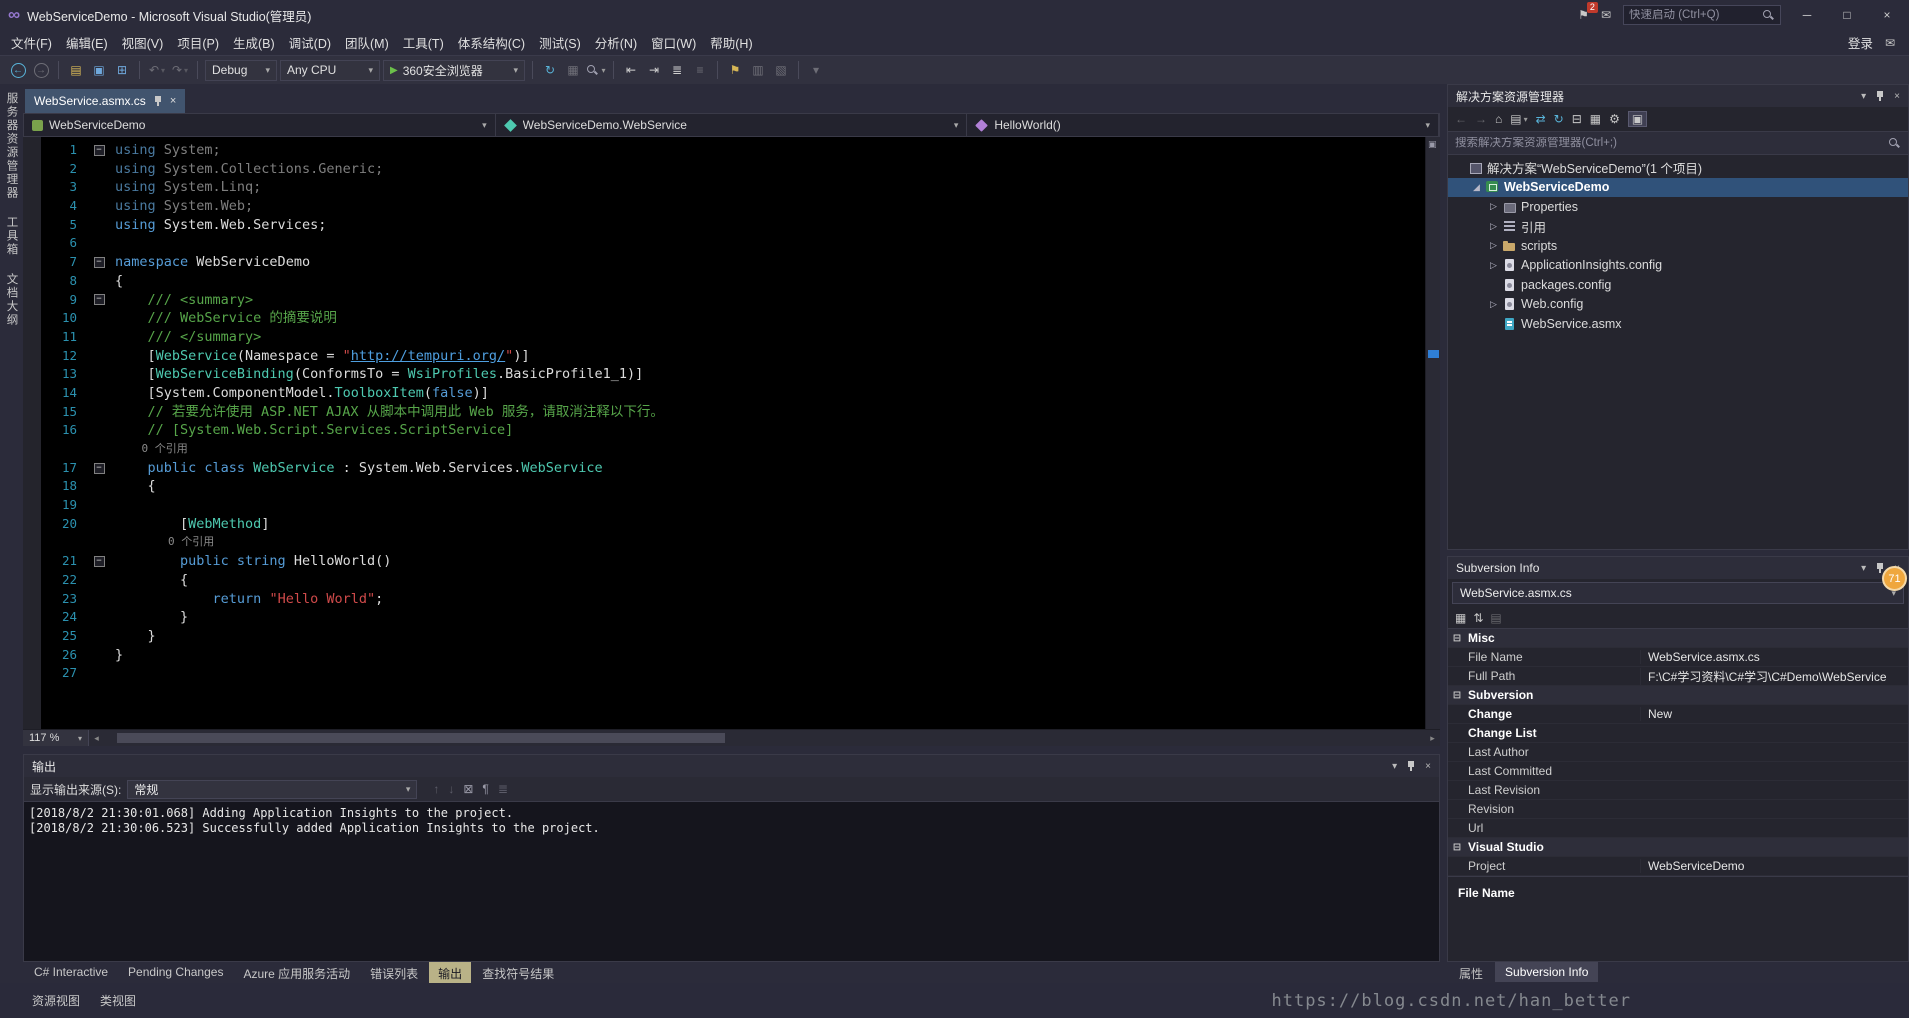 The image size is (1909, 1018). I want to click on menu-item: 生成(B), so click(254, 42).